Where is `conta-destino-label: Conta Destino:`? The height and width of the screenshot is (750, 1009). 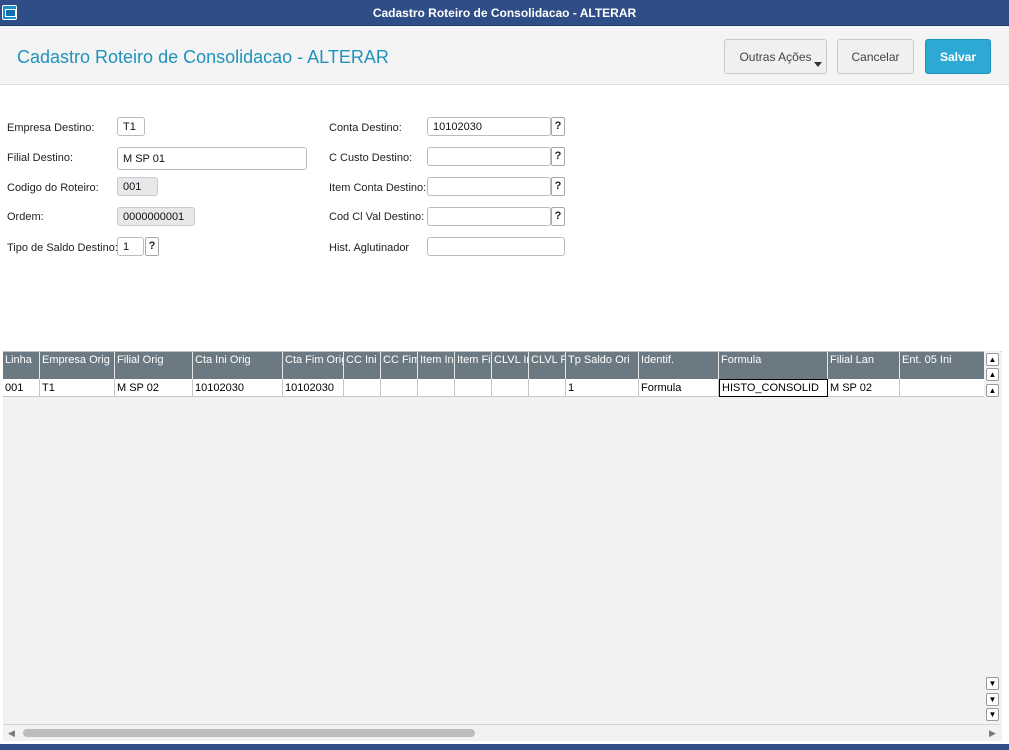
conta-destino-label: Conta Destino: is located at coordinates (365, 128).